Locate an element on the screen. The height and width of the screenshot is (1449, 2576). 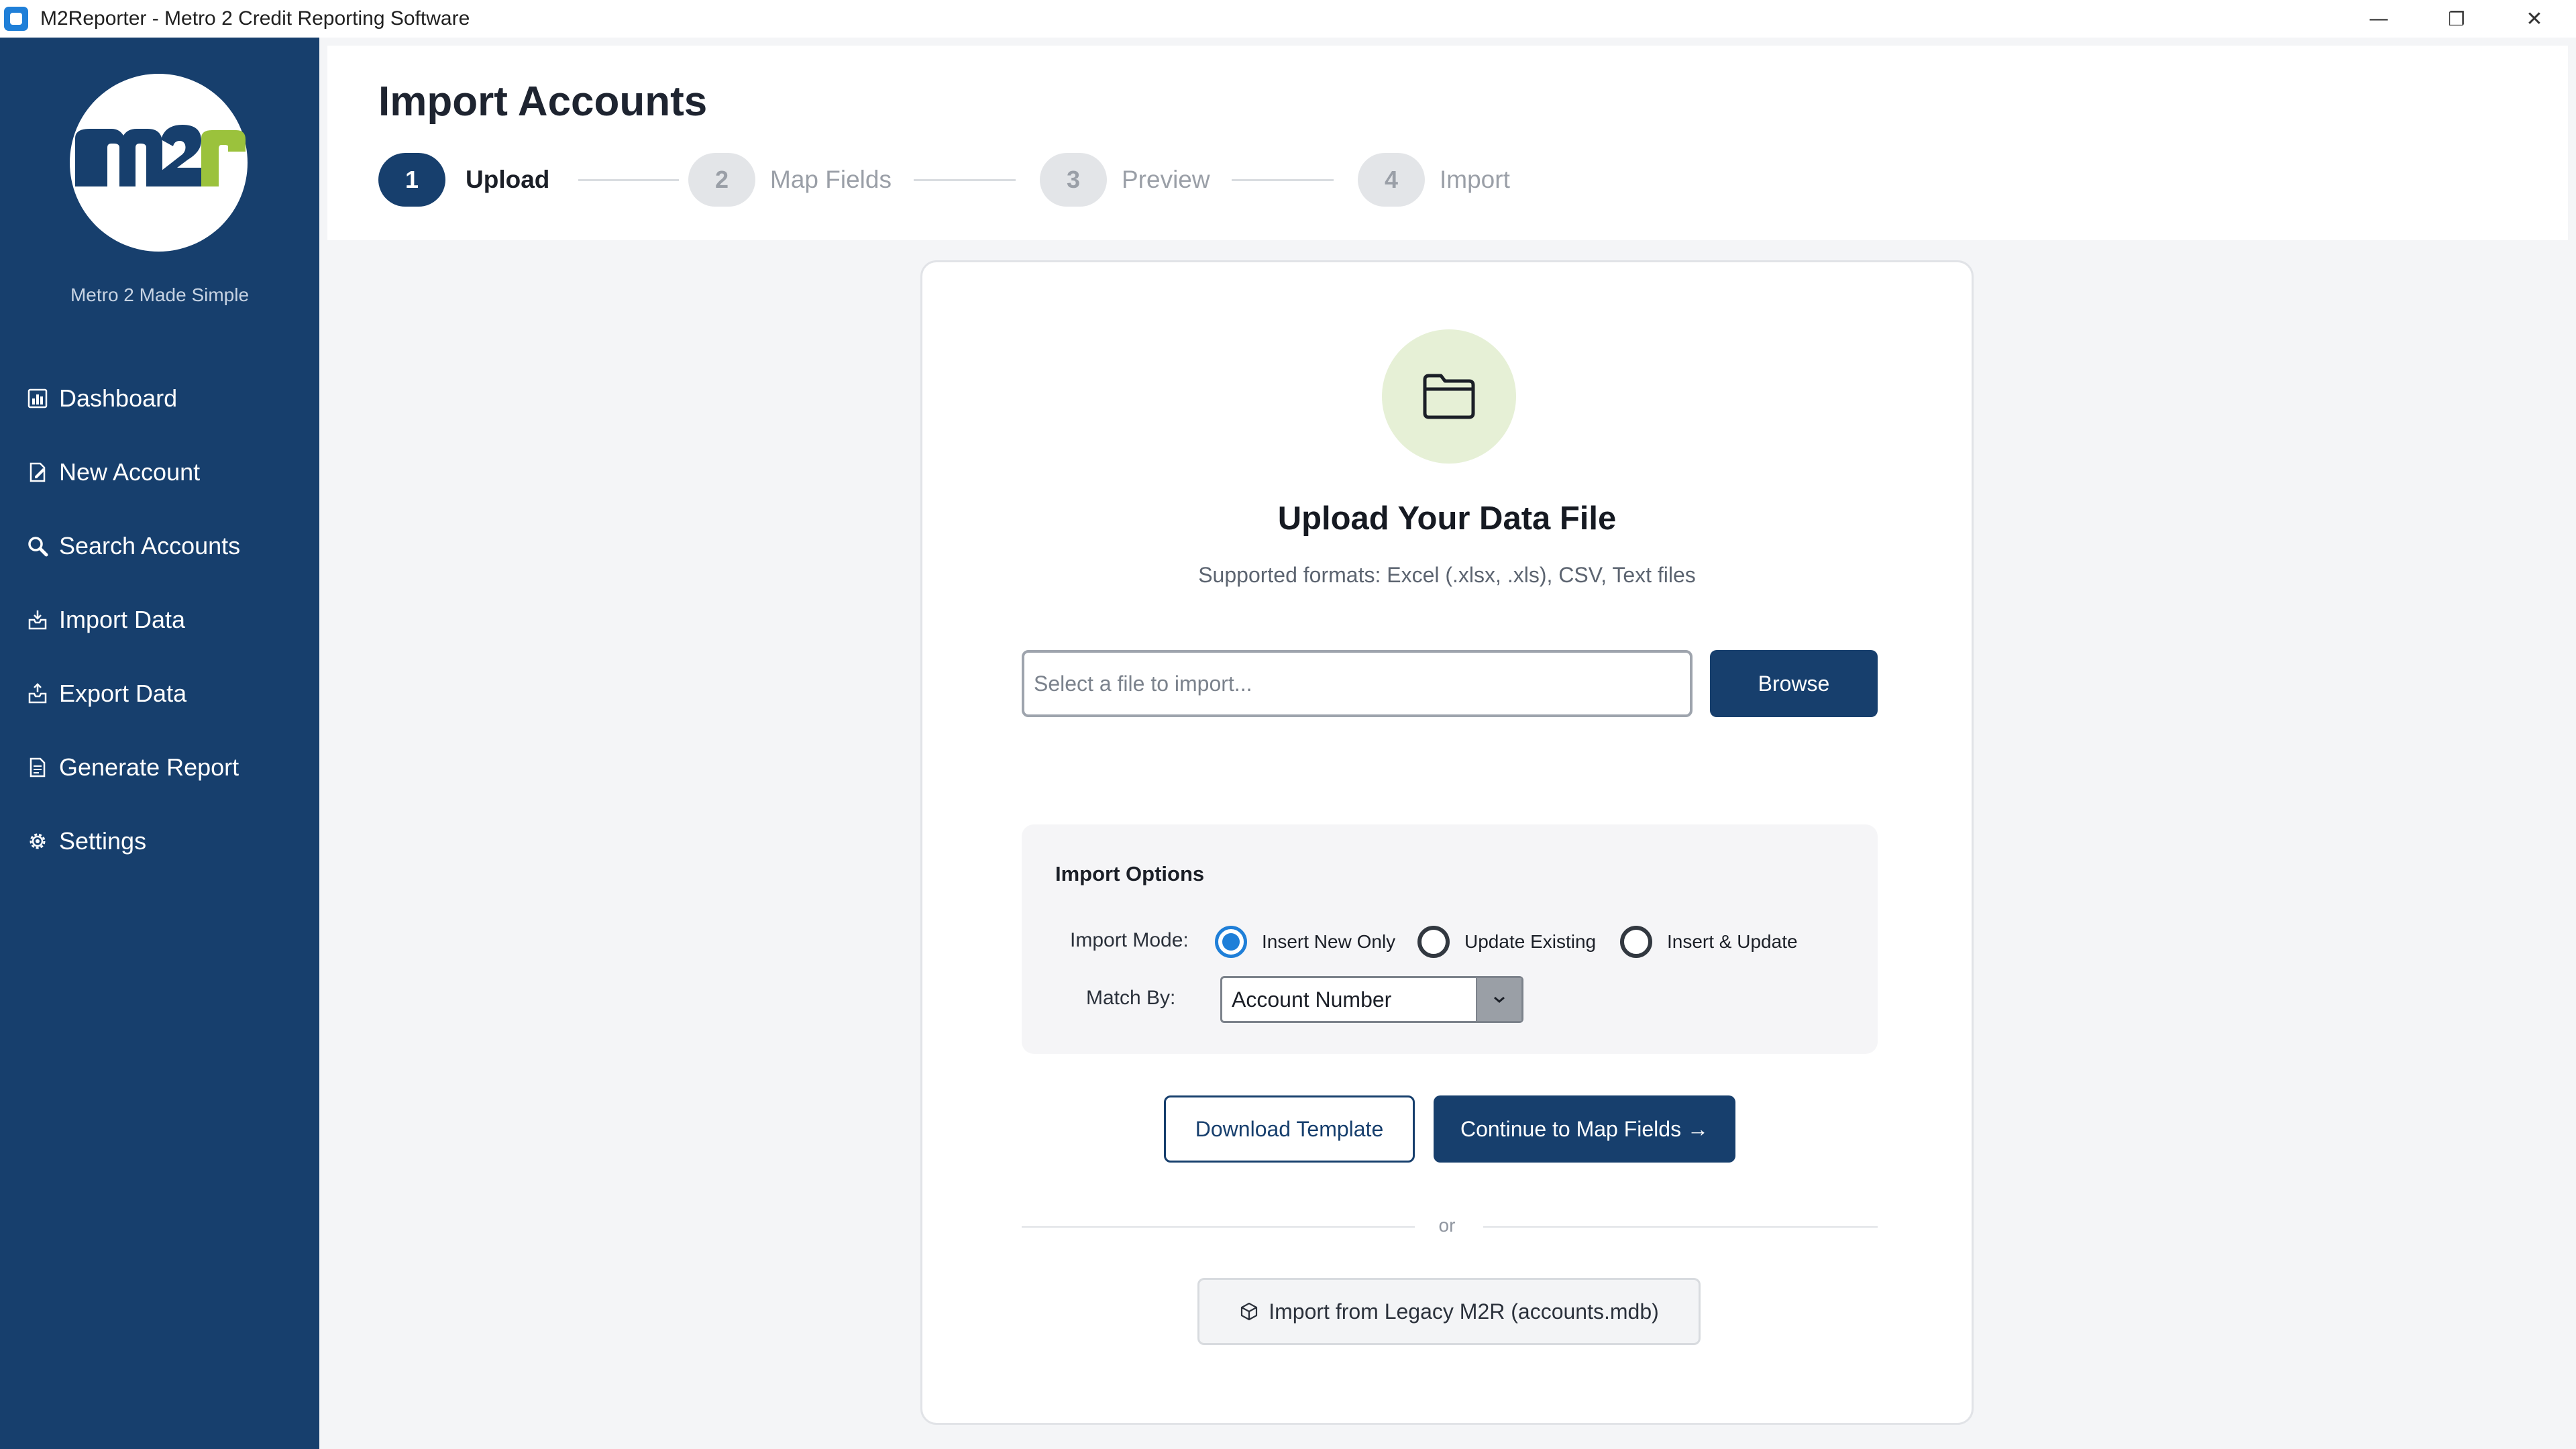
step-number: 4 is located at coordinates (1391, 180).